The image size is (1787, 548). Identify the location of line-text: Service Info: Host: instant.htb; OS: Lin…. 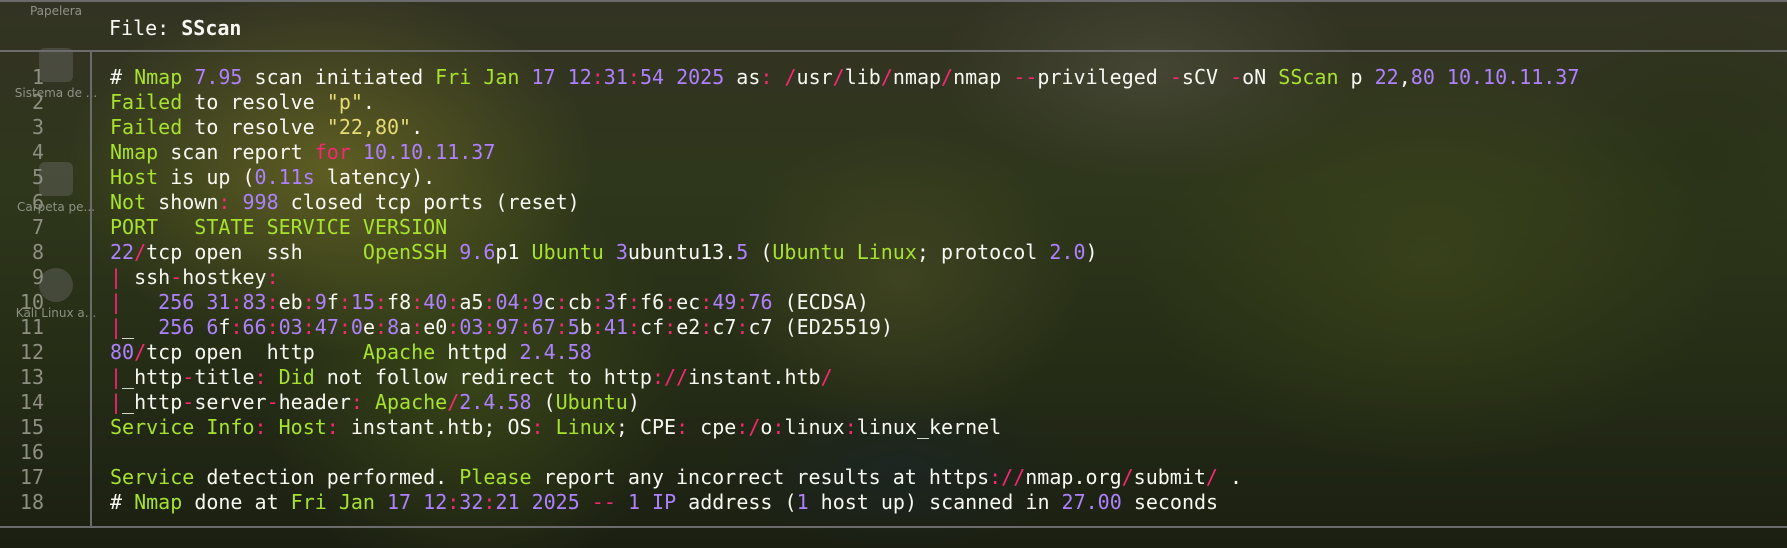
(556, 427).